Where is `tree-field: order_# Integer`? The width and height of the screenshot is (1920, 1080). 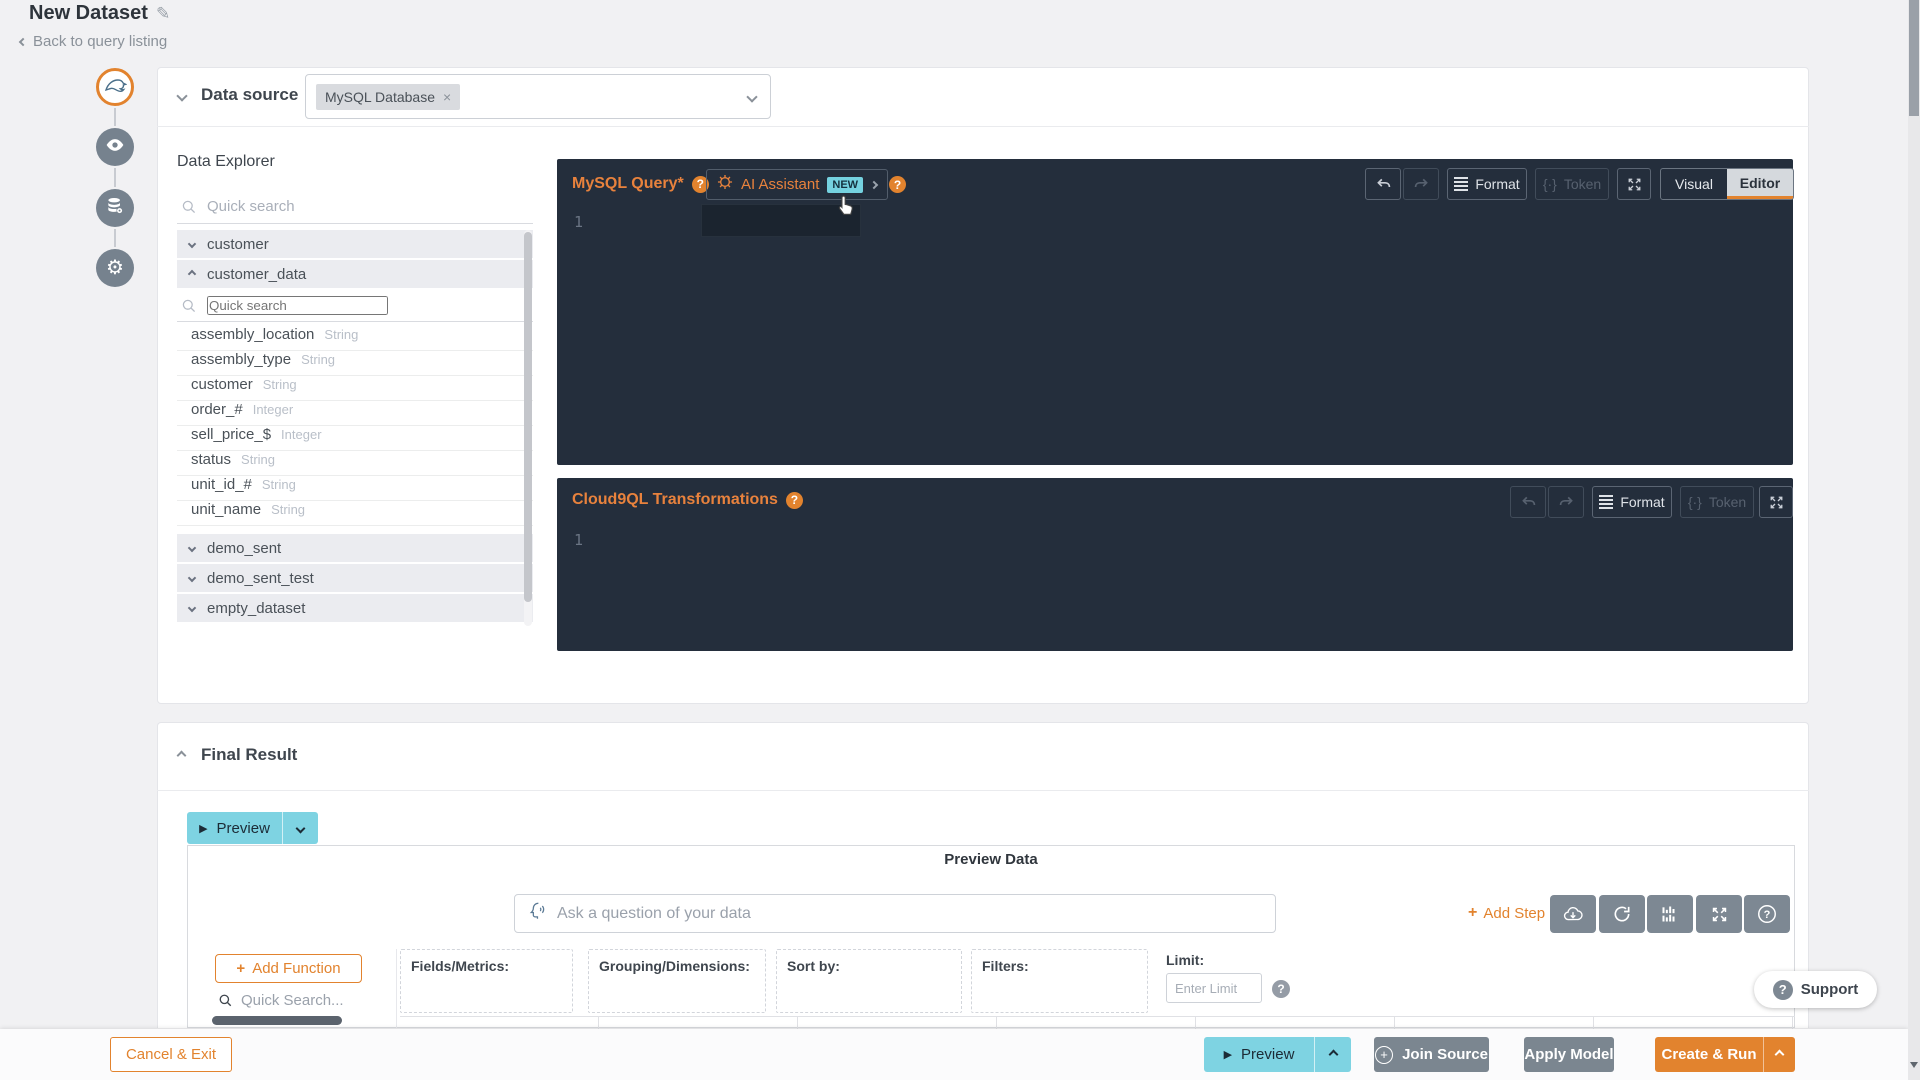 tree-field: order_# Integer is located at coordinates (355, 413).